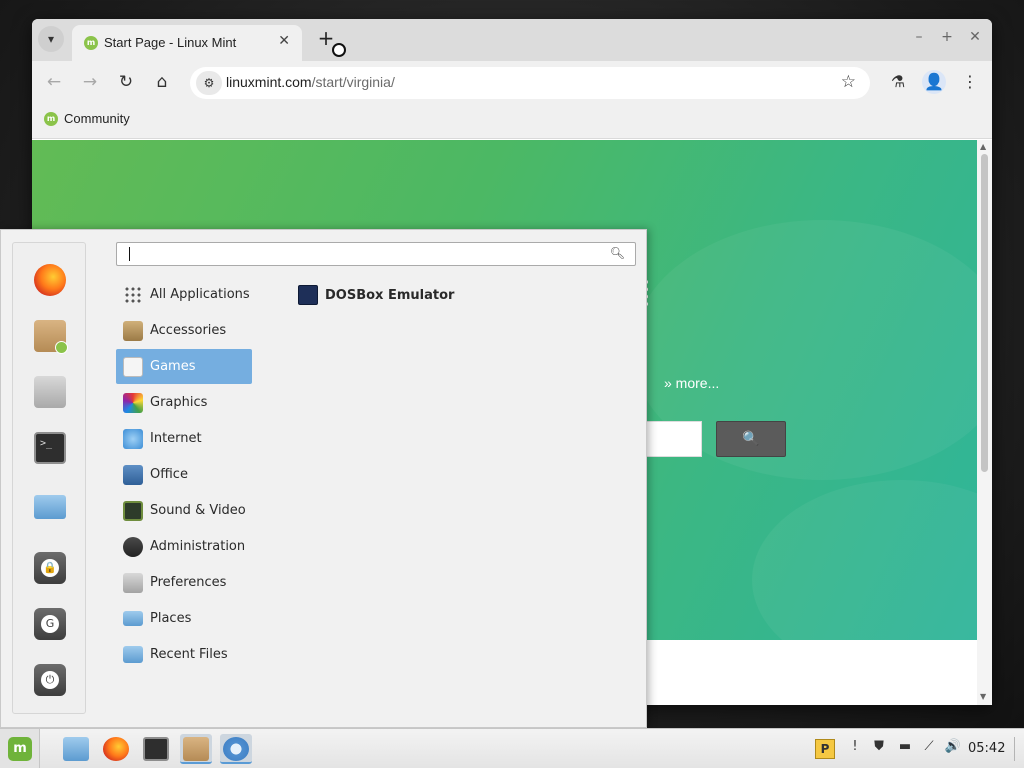  I want to click on power-glyph: ⏻, so click(50, 680).